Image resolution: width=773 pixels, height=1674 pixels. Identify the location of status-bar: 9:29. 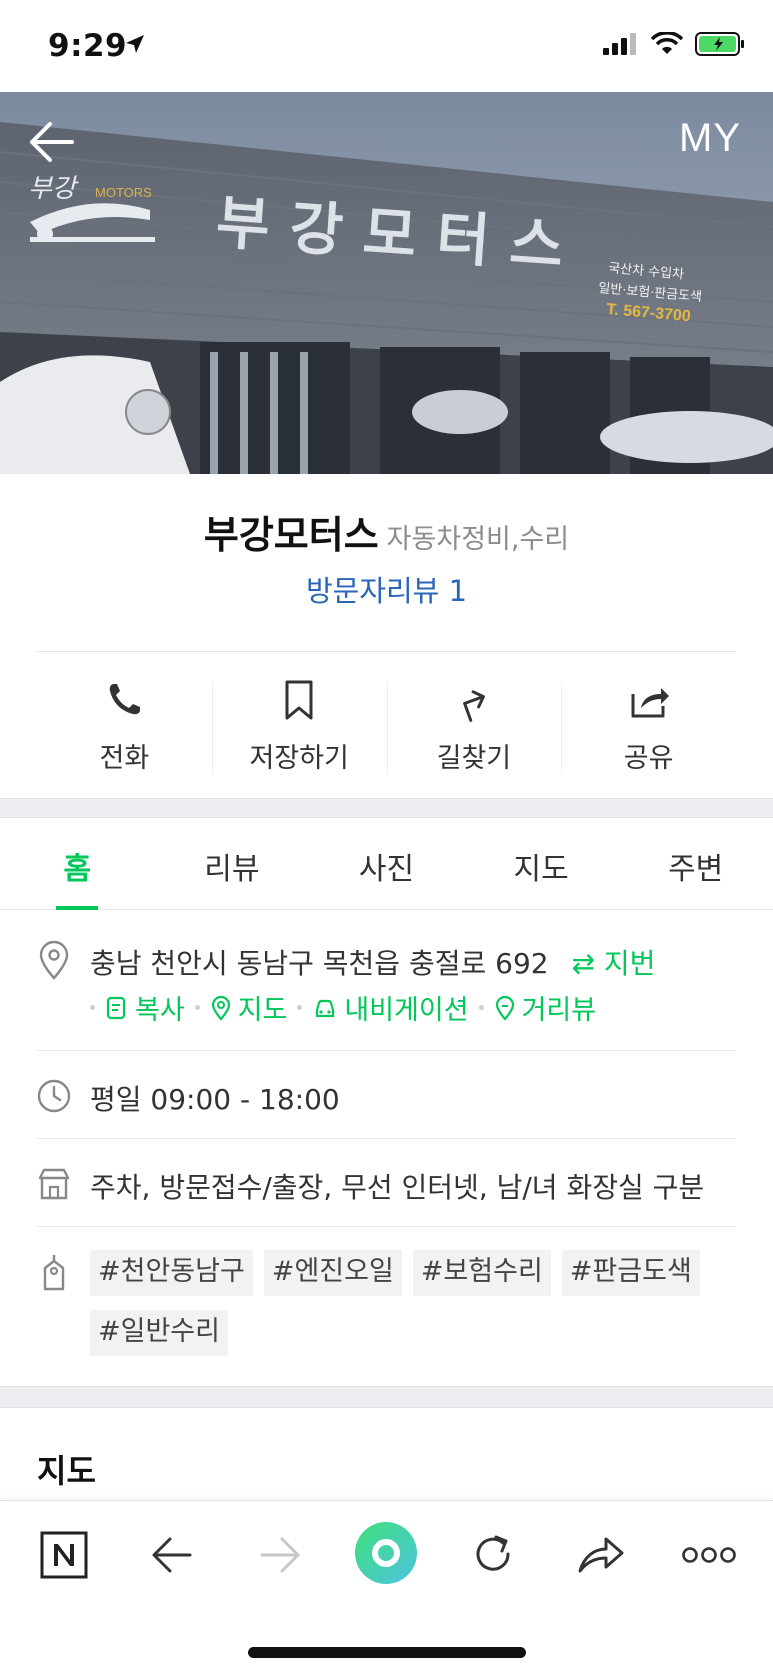
(386, 46).